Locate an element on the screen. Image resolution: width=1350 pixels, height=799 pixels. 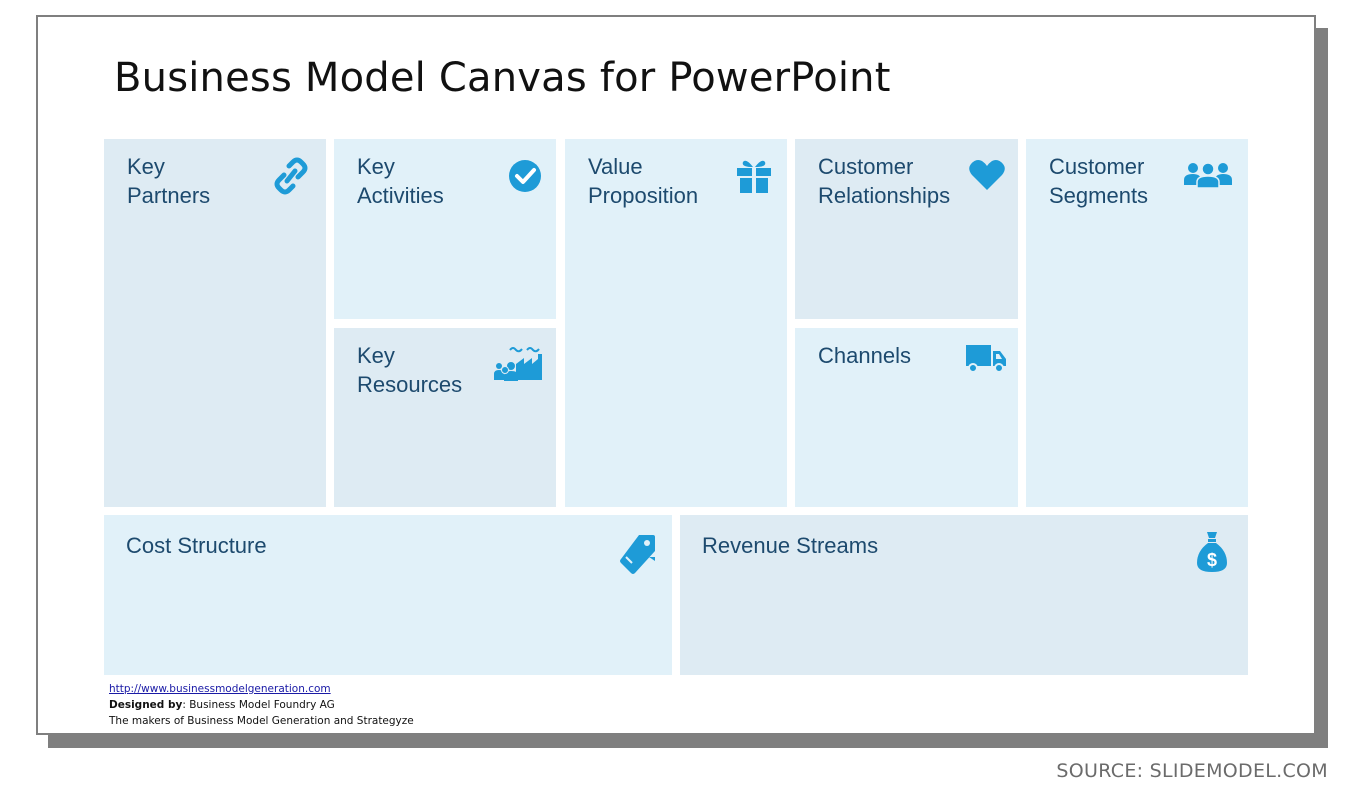
source-credit: SOURCE: SLIDEMODEL.COM is located at coordinates (1192, 771).